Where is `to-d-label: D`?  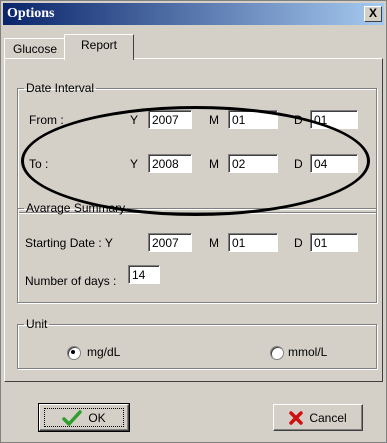
to-d-label: D is located at coordinates (298, 164).